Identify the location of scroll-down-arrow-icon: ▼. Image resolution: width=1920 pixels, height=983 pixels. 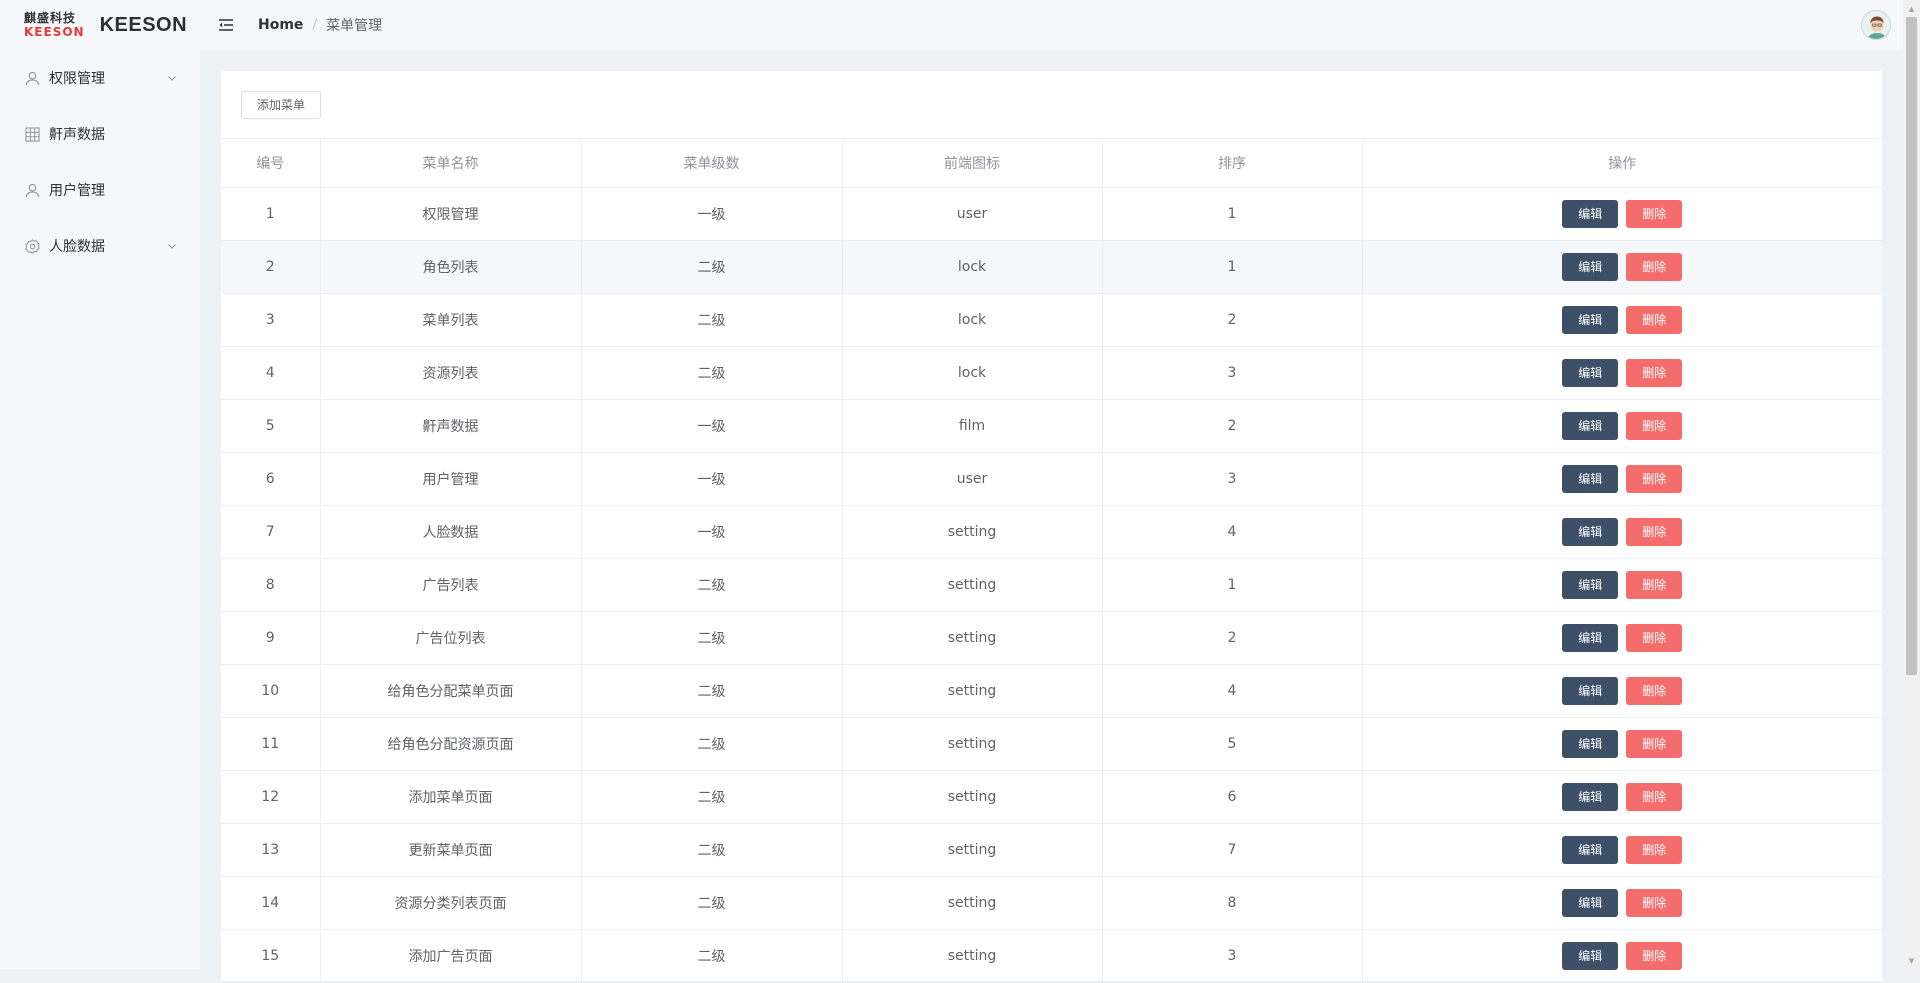
(1911, 960).